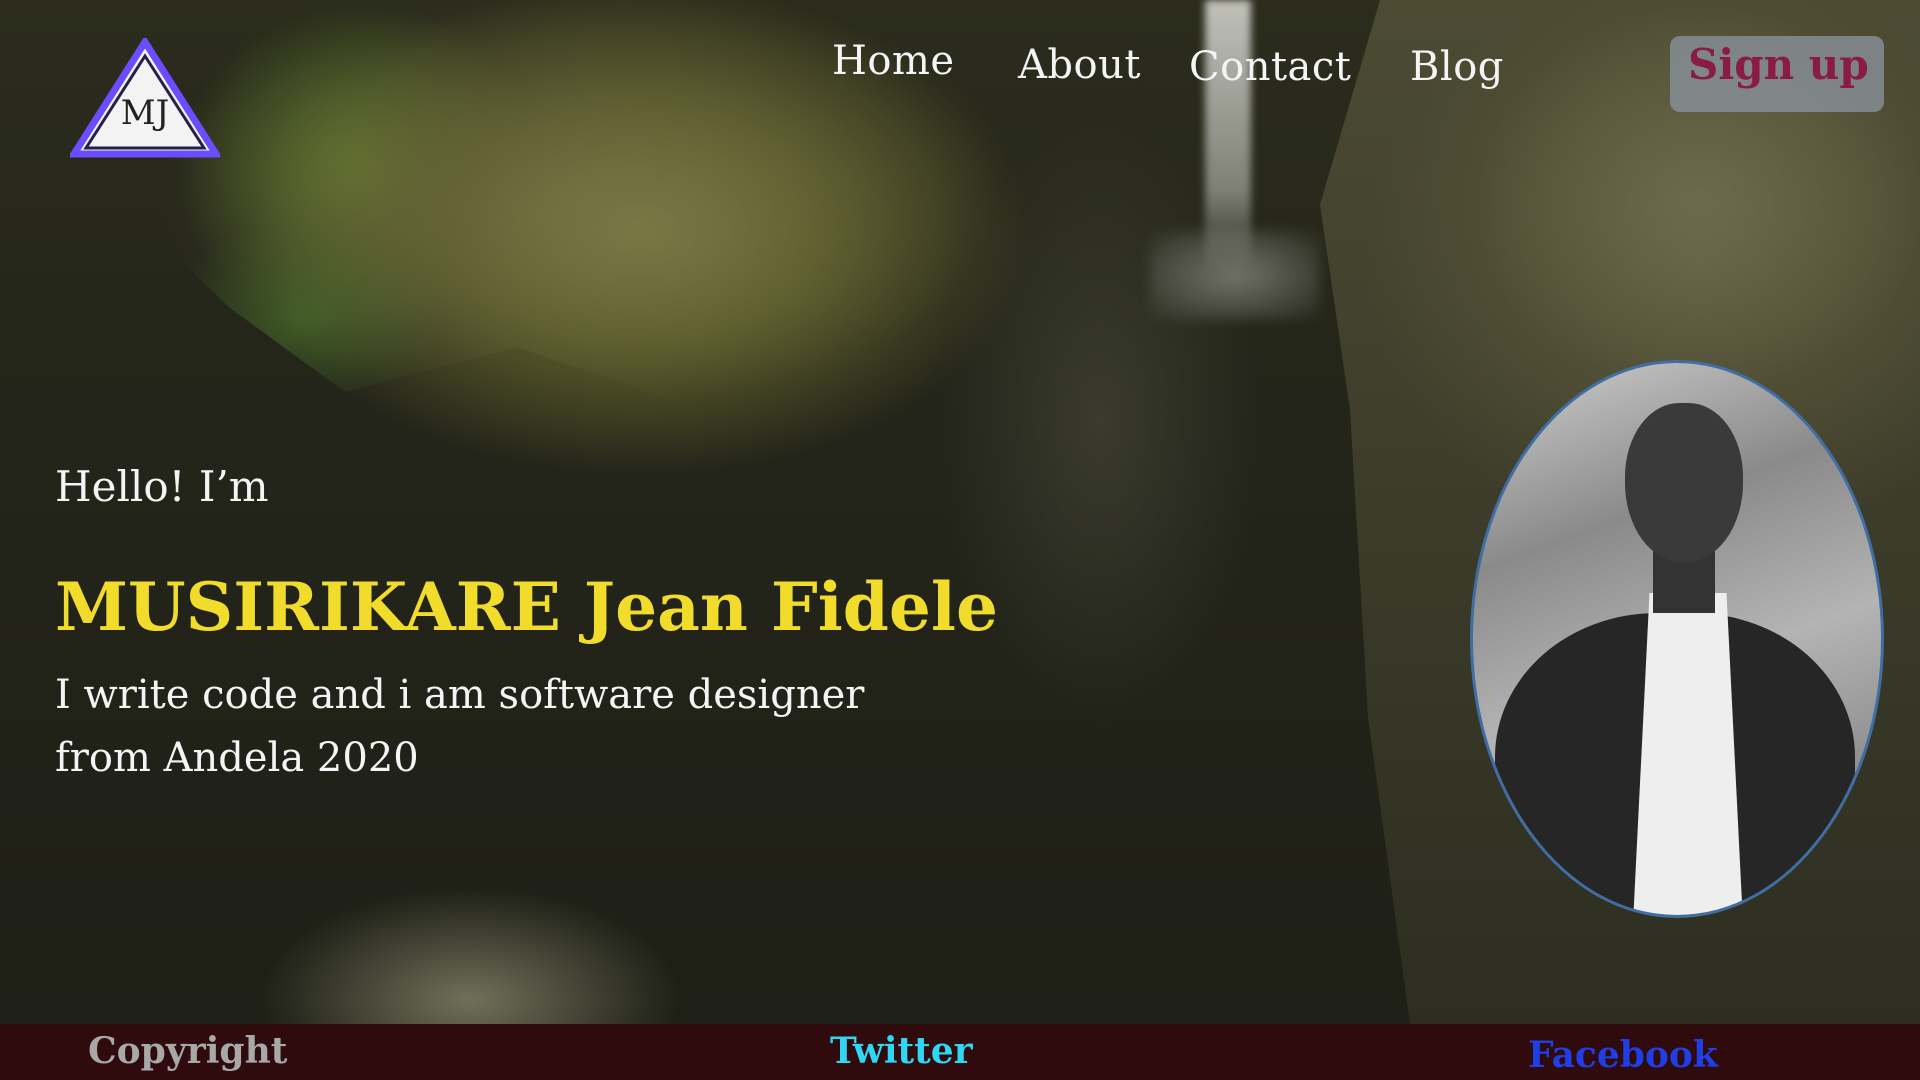  I want to click on site-logo: MJ, so click(145, 96).